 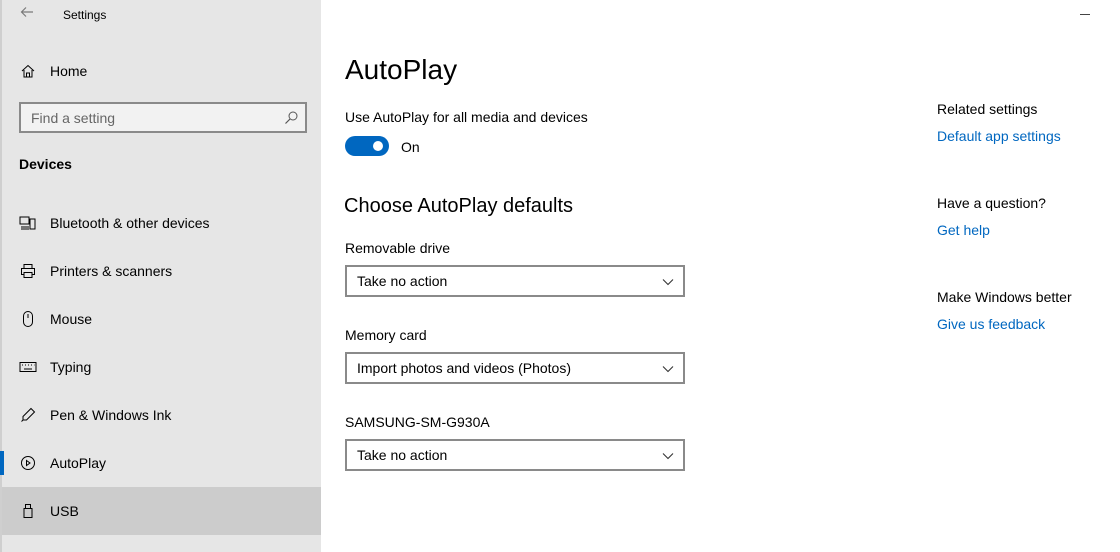 What do you see at coordinates (291, 118) in the screenshot?
I see `search-icon` at bounding box center [291, 118].